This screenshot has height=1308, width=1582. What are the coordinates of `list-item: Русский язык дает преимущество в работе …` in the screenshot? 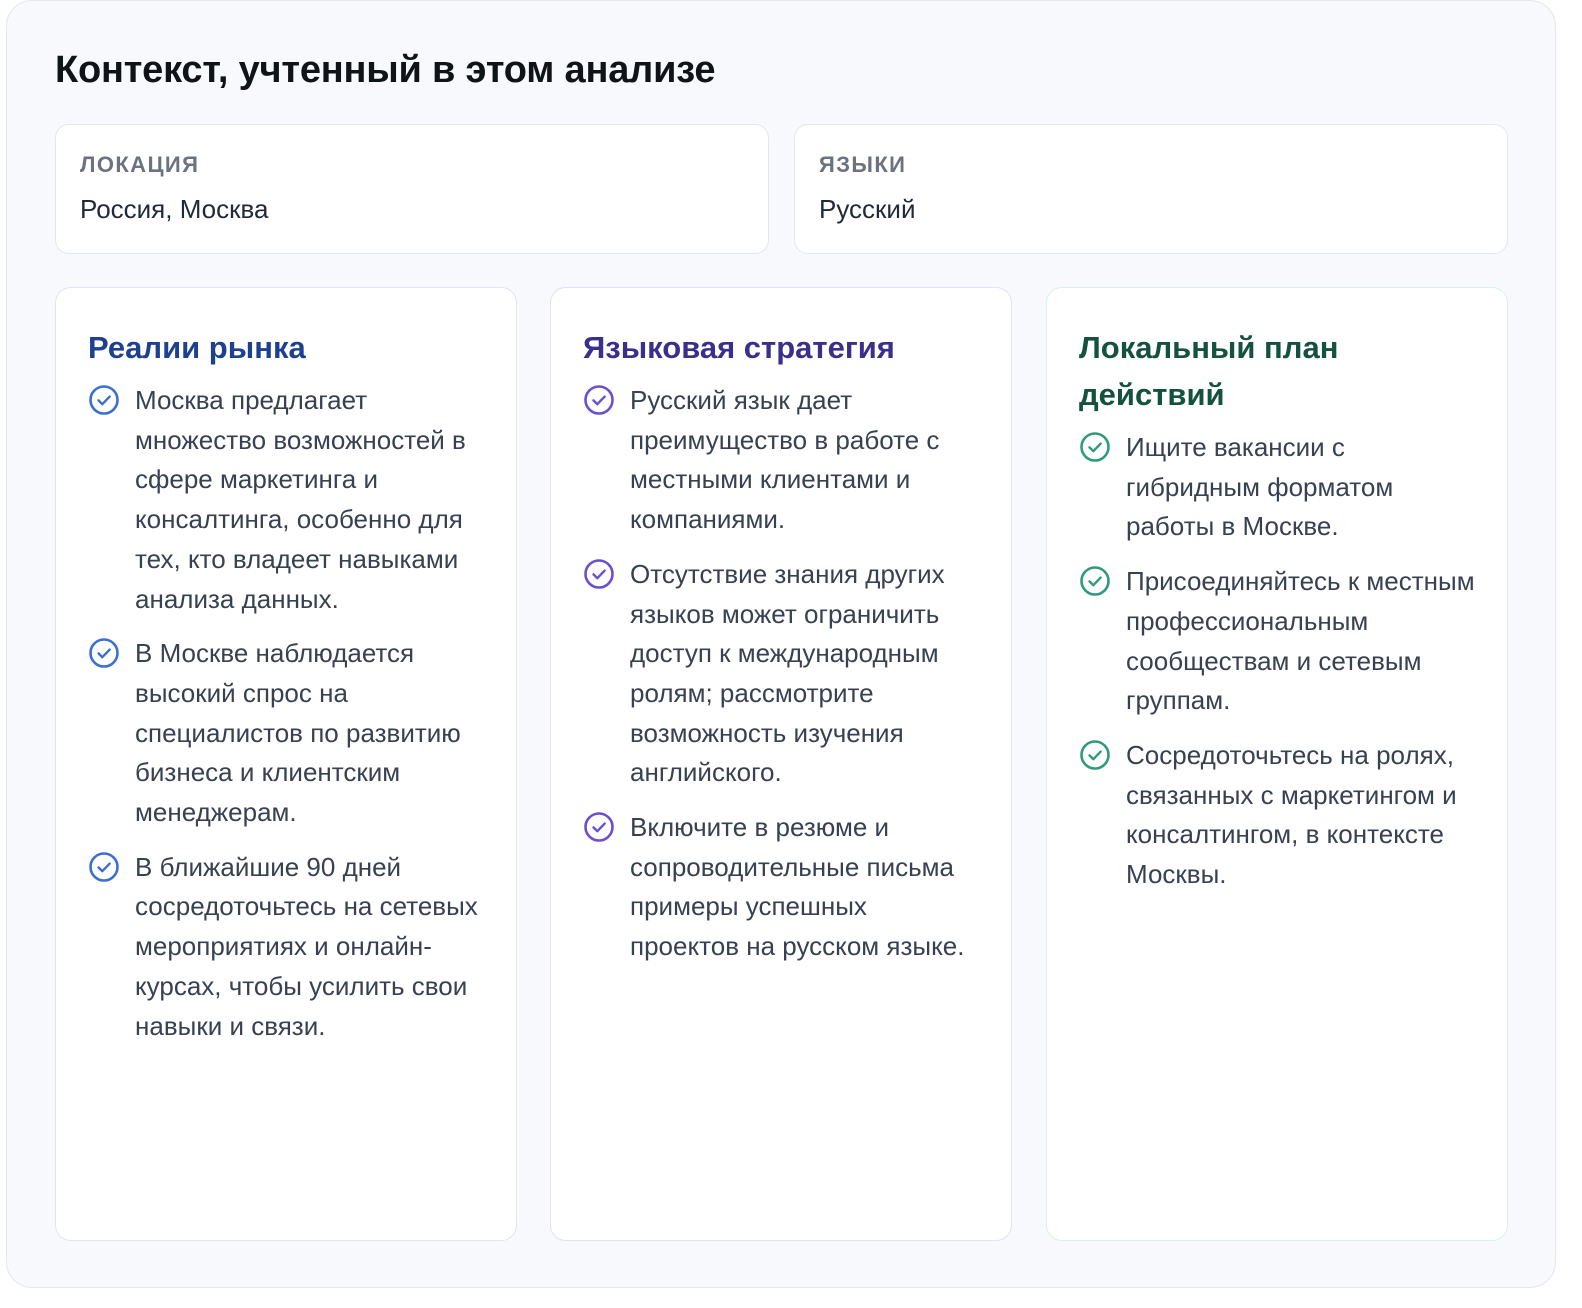 It's located at (782, 460).